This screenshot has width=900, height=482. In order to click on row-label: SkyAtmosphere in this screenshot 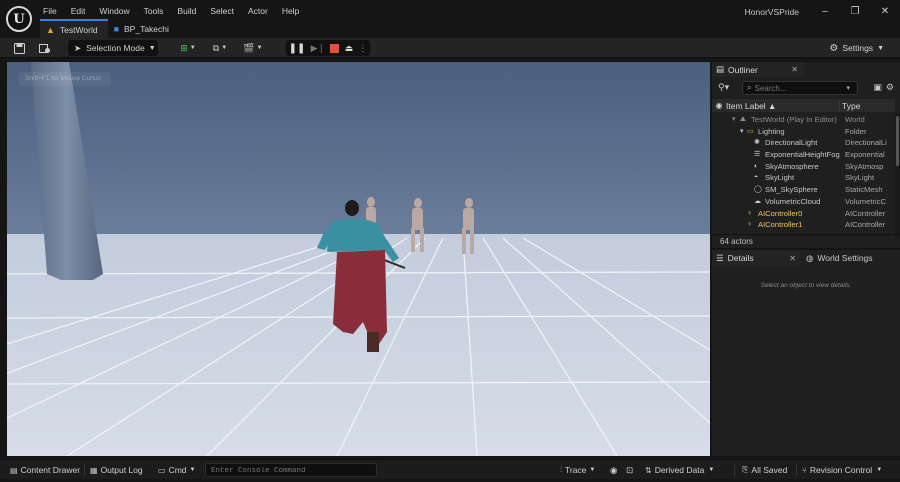, I will do `click(792, 166)`.